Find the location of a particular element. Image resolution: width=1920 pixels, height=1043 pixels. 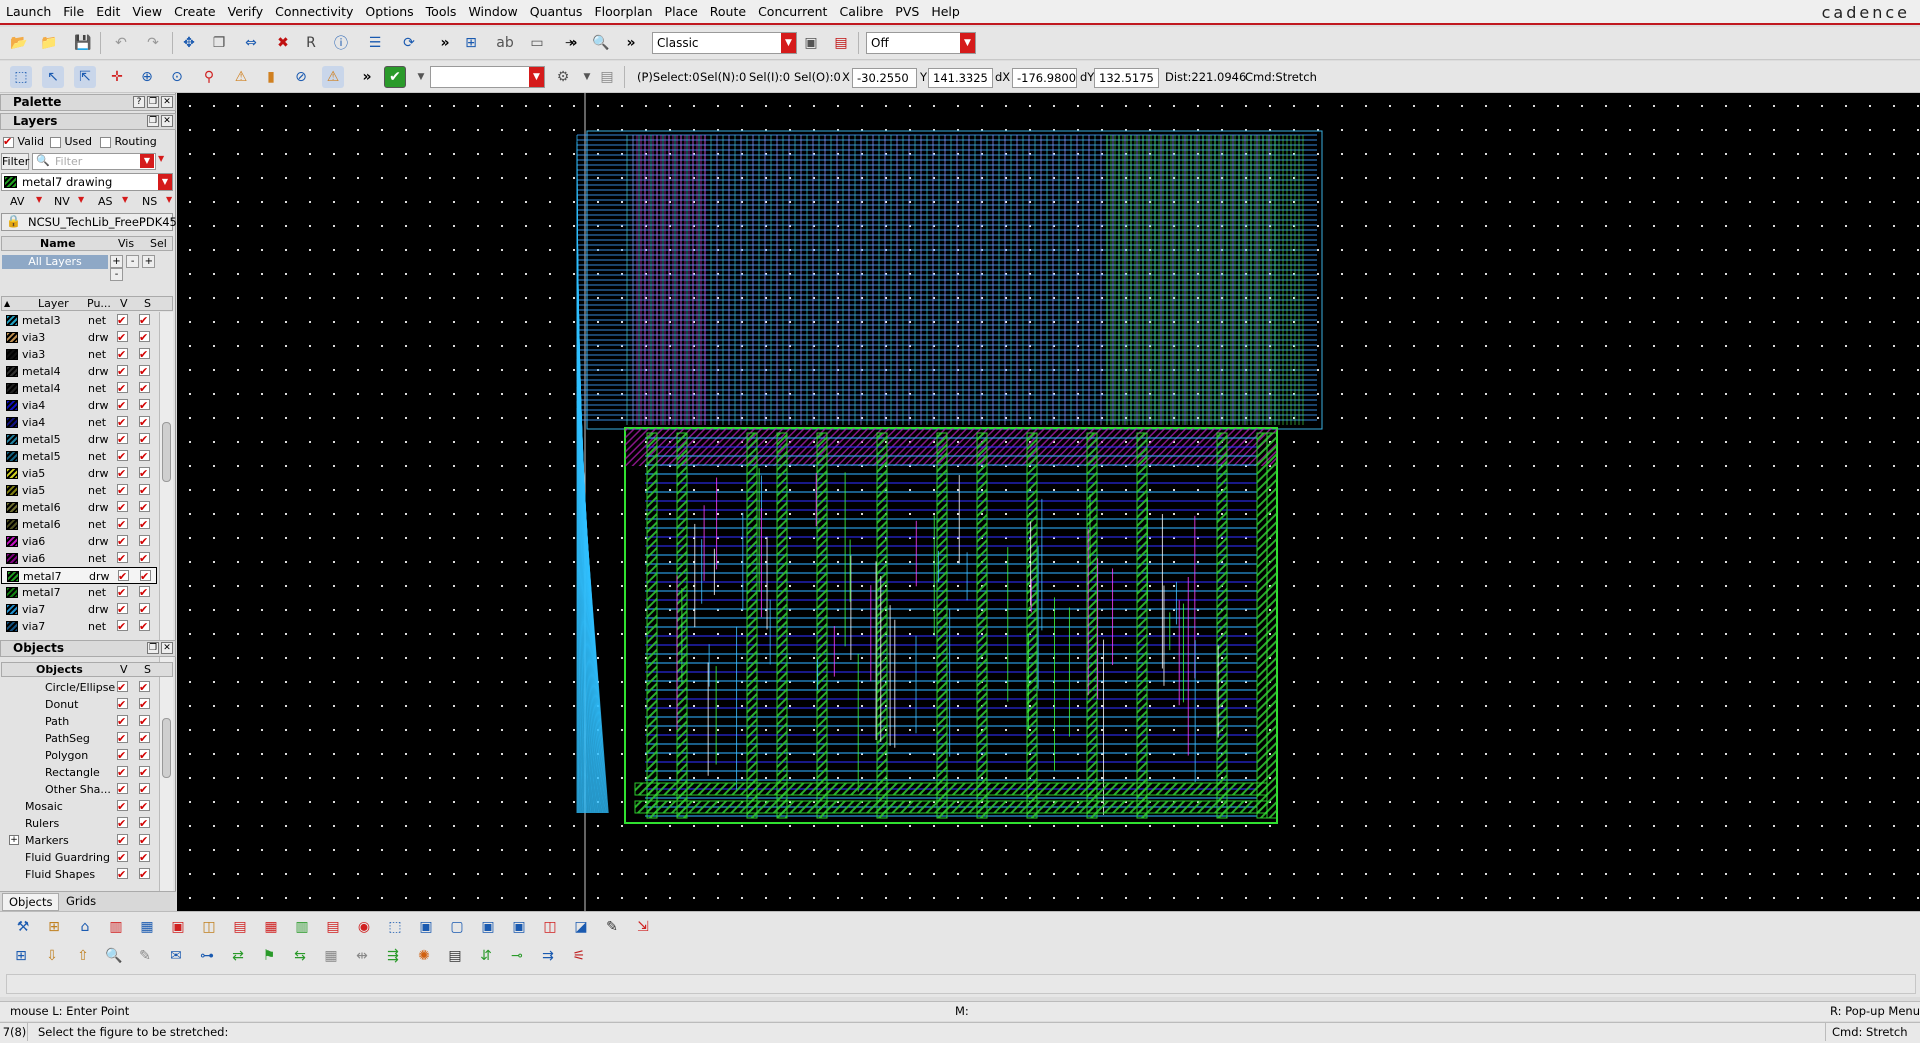

layer-filter-input: Filter is located at coordinates (94, 161).